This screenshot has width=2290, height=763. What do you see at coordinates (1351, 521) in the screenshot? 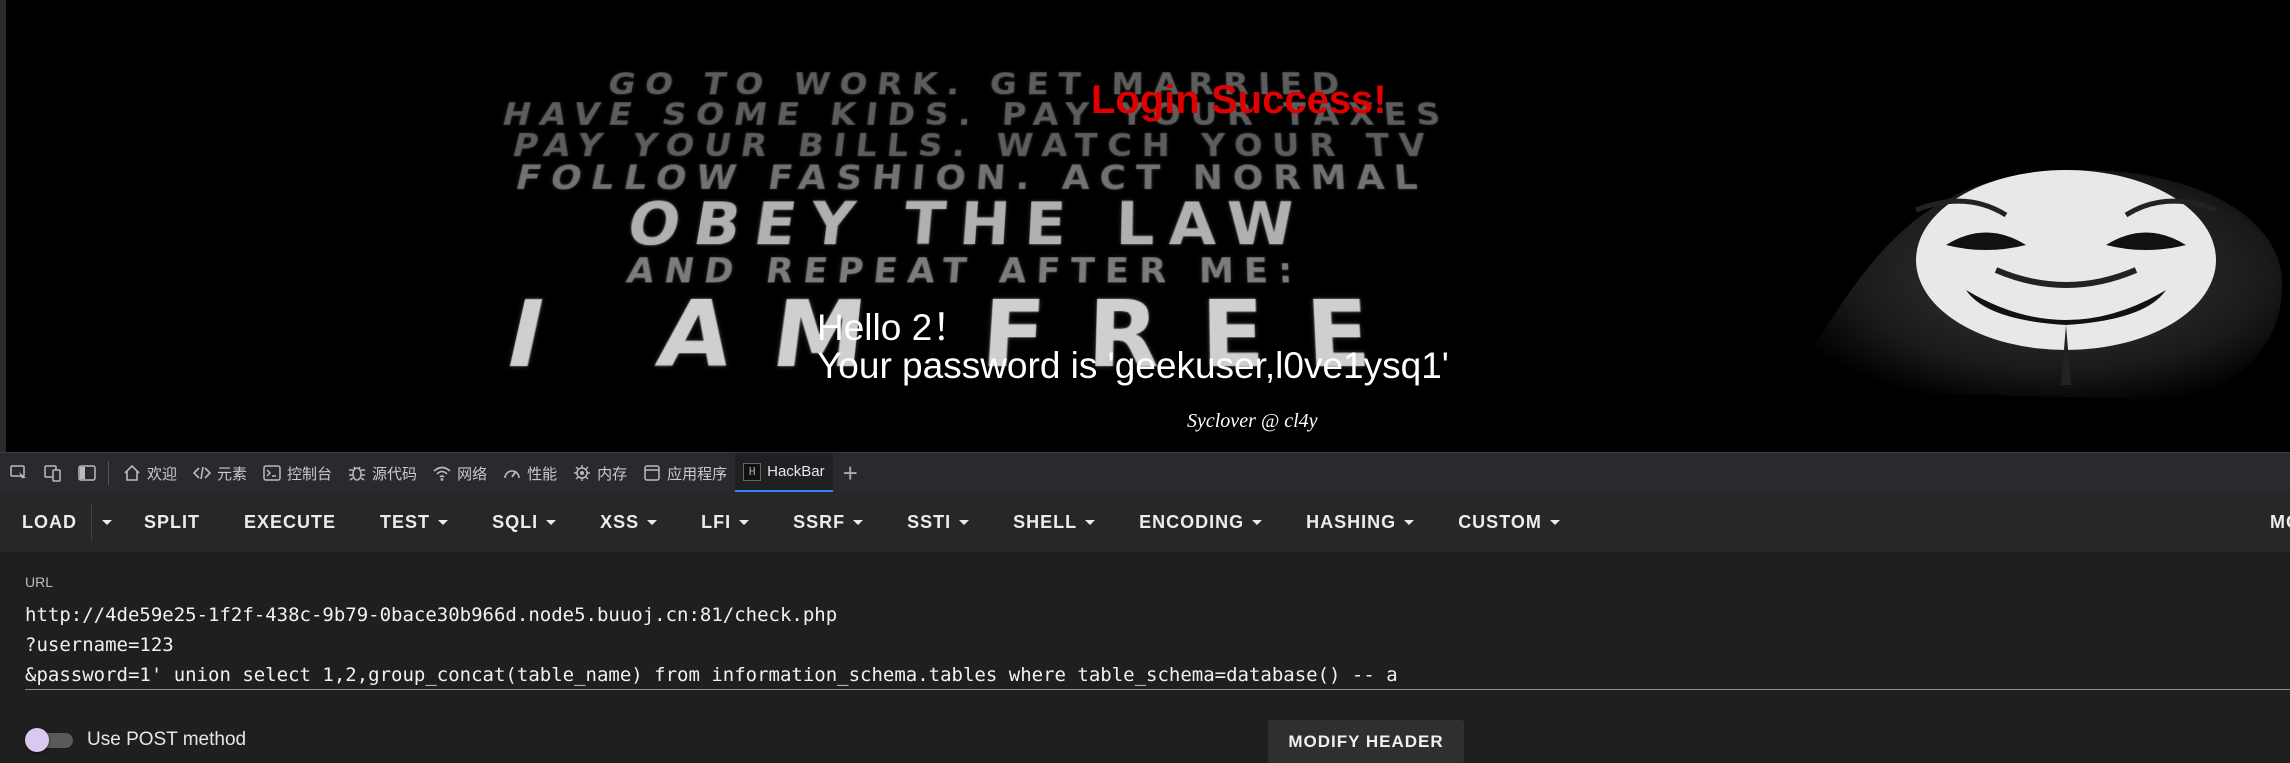
I see `hashing-label: HASHING` at bounding box center [1351, 521].